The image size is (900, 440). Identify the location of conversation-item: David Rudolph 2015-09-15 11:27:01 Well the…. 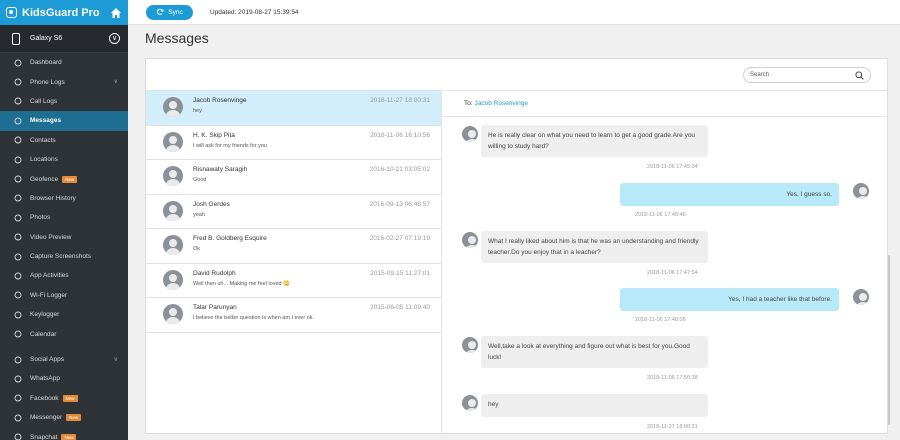
(293, 281).